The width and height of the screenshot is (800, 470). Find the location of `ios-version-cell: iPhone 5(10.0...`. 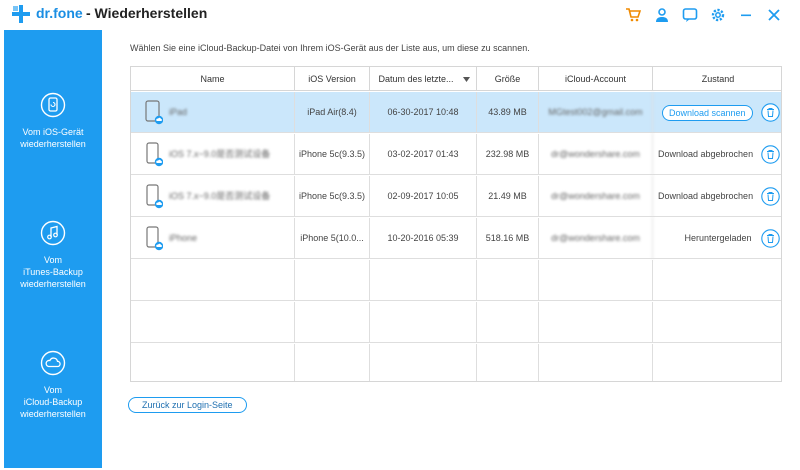

ios-version-cell: iPhone 5(10.0... is located at coordinates (332, 238).